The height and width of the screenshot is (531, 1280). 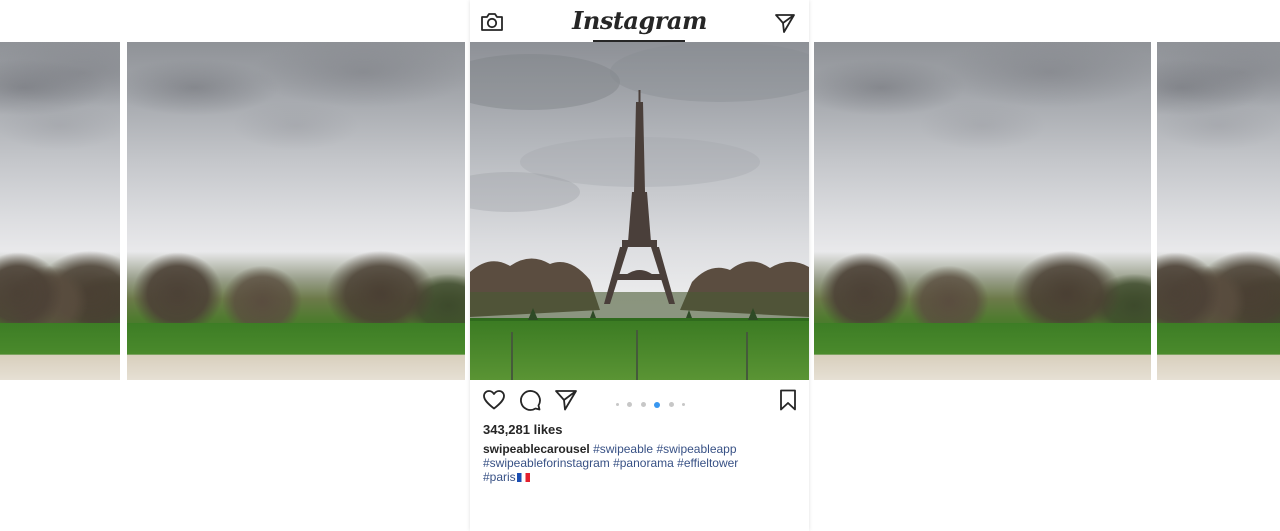 What do you see at coordinates (707, 463) in the screenshot?
I see `hashtag-link: #effieltower` at bounding box center [707, 463].